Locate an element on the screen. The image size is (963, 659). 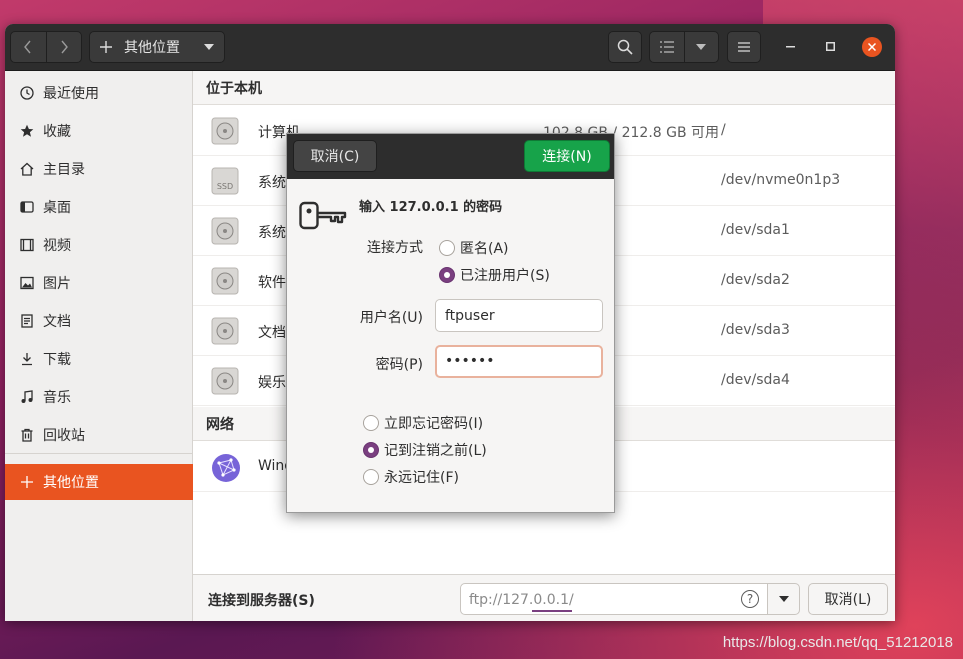
sidebar-item-label: 回收站 is located at coordinates (64, 436).